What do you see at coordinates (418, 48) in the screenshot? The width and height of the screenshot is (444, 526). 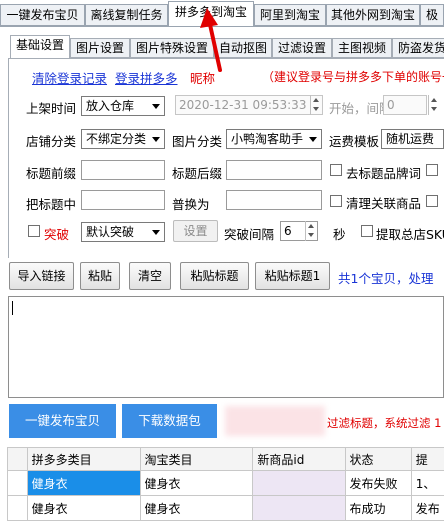 I see `subtab-anti-theft: 防盗发货` at bounding box center [418, 48].